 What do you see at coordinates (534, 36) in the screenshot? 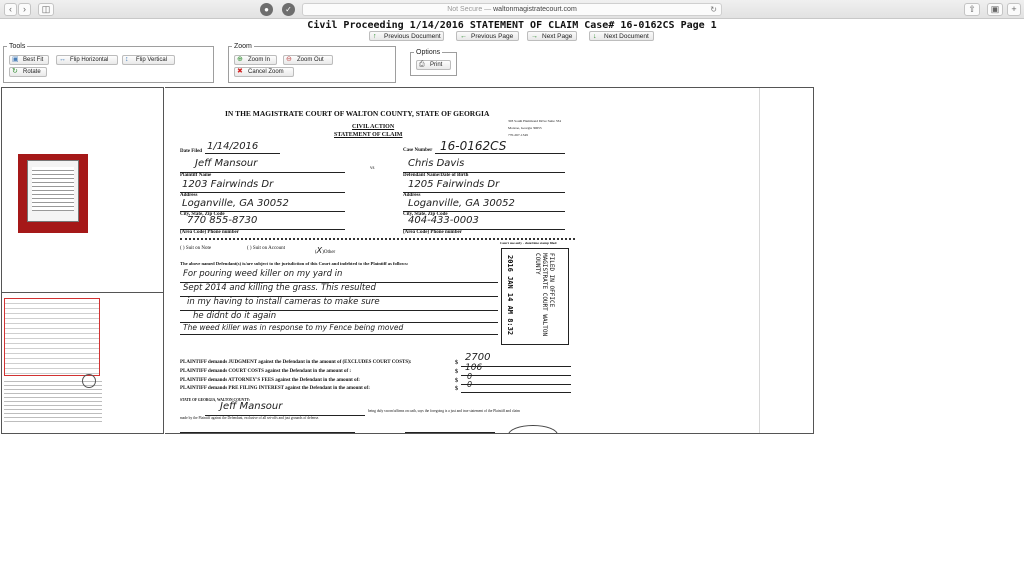
I see `arrow-right-icon: →` at bounding box center [534, 36].